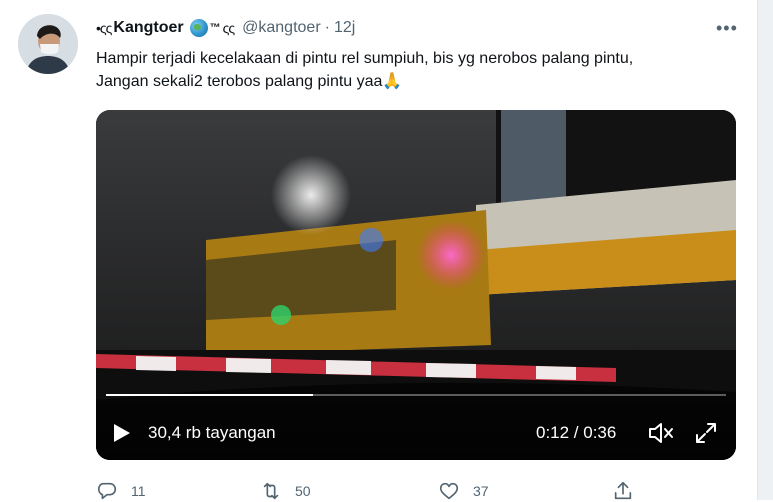 The height and width of the screenshot is (502, 773). I want to click on like-button: 37, so click(463, 491).